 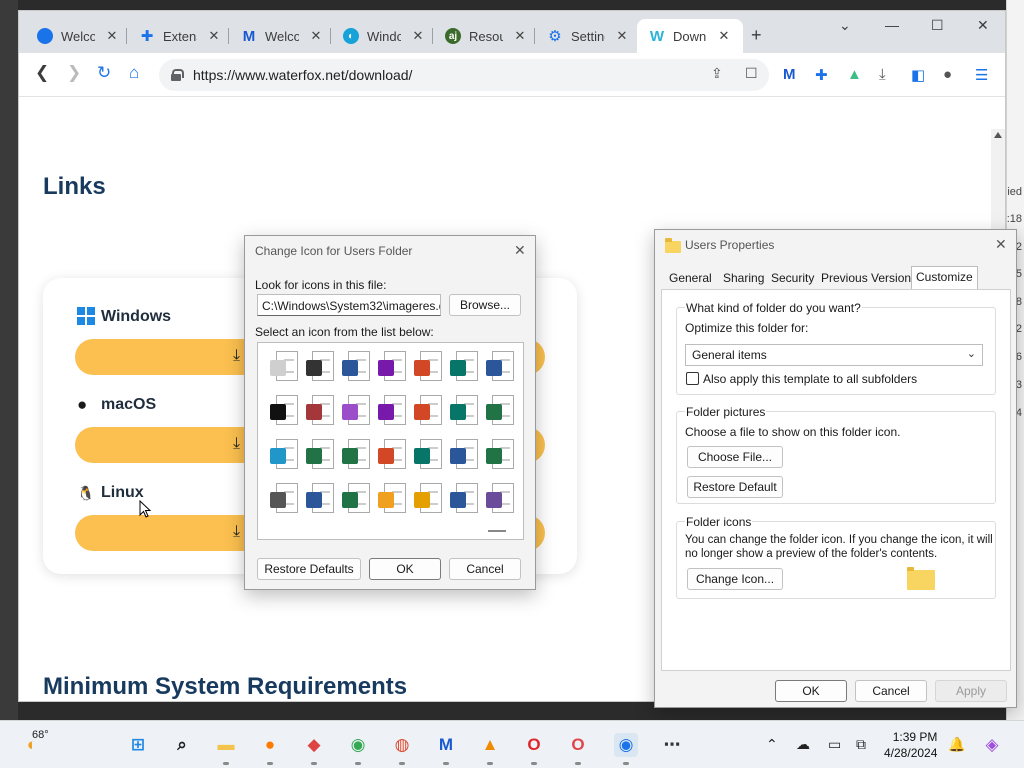 What do you see at coordinates (944, 278) in the screenshot?
I see `tab-customize: Customize` at bounding box center [944, 278].